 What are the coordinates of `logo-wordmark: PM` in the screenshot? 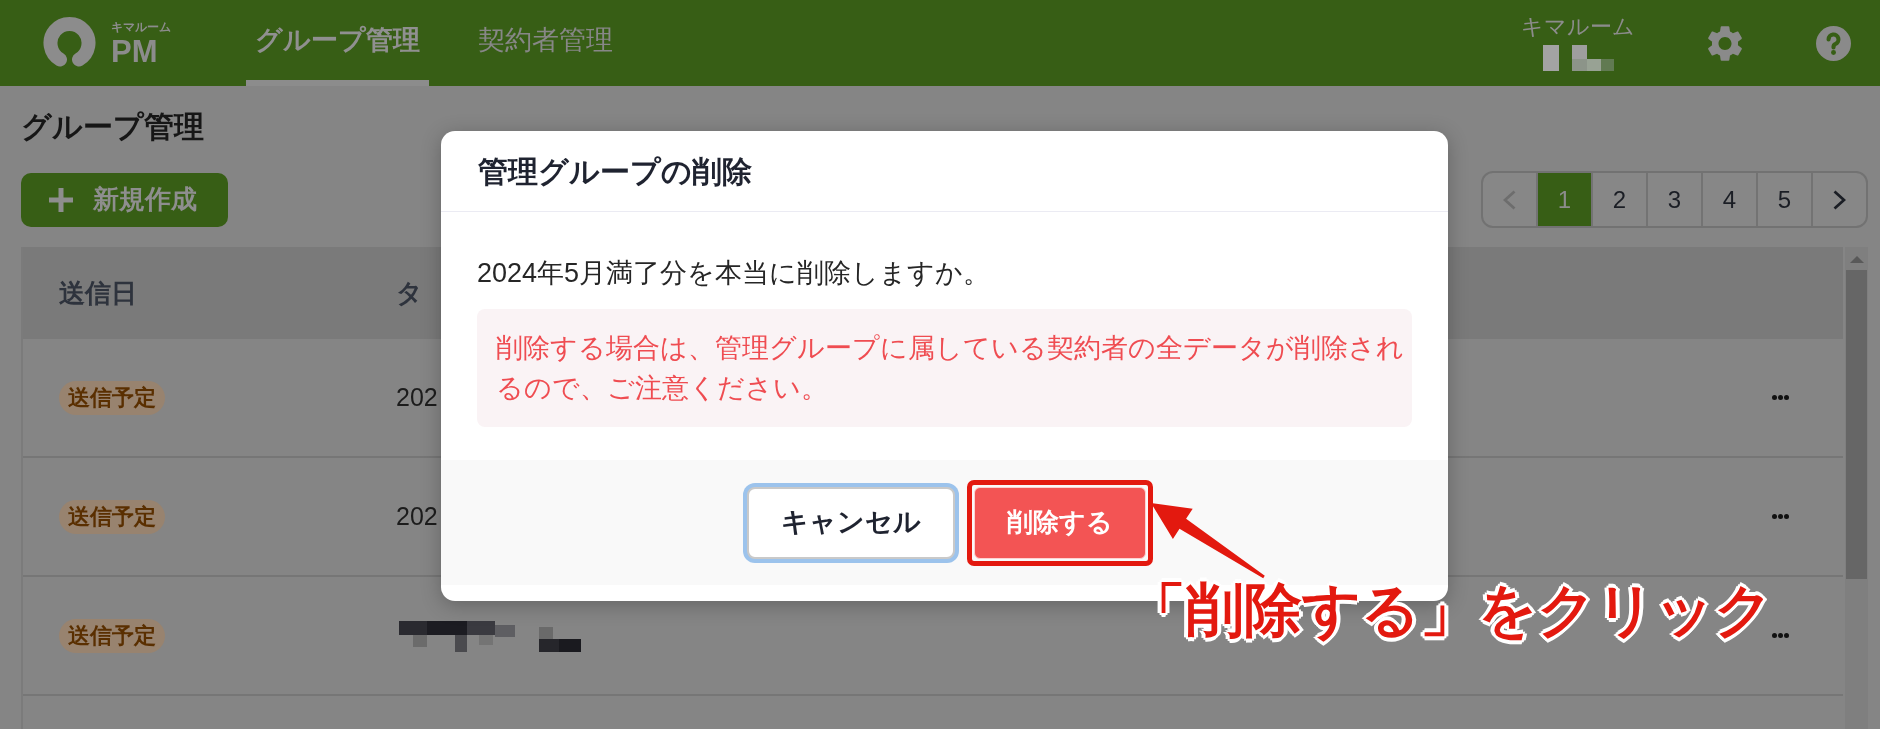 It's located at (135, 52).